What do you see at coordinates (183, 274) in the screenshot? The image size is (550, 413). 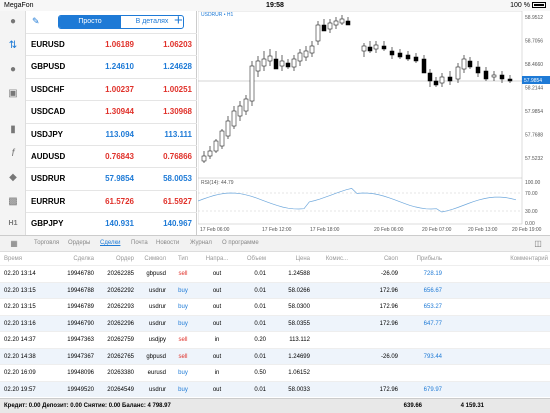 I see `deal-cell: sell` at bounding box center [183, 274].